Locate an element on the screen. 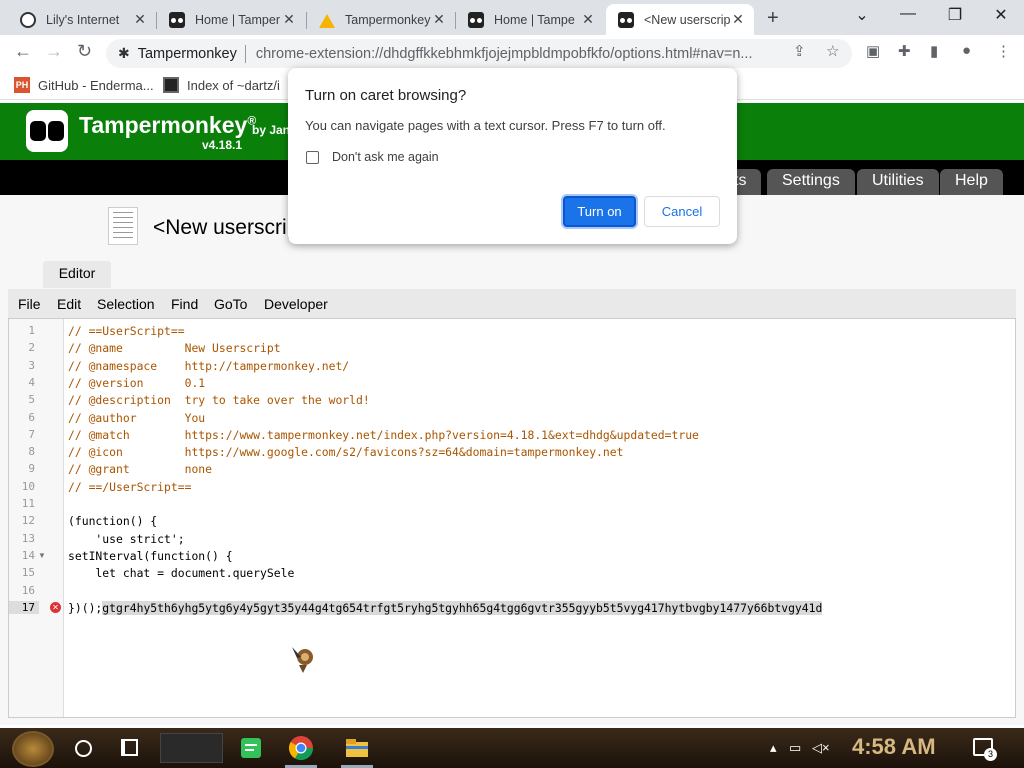 This screenshot has height=768, width=1024. start-button is located at coordinates (33, 749).